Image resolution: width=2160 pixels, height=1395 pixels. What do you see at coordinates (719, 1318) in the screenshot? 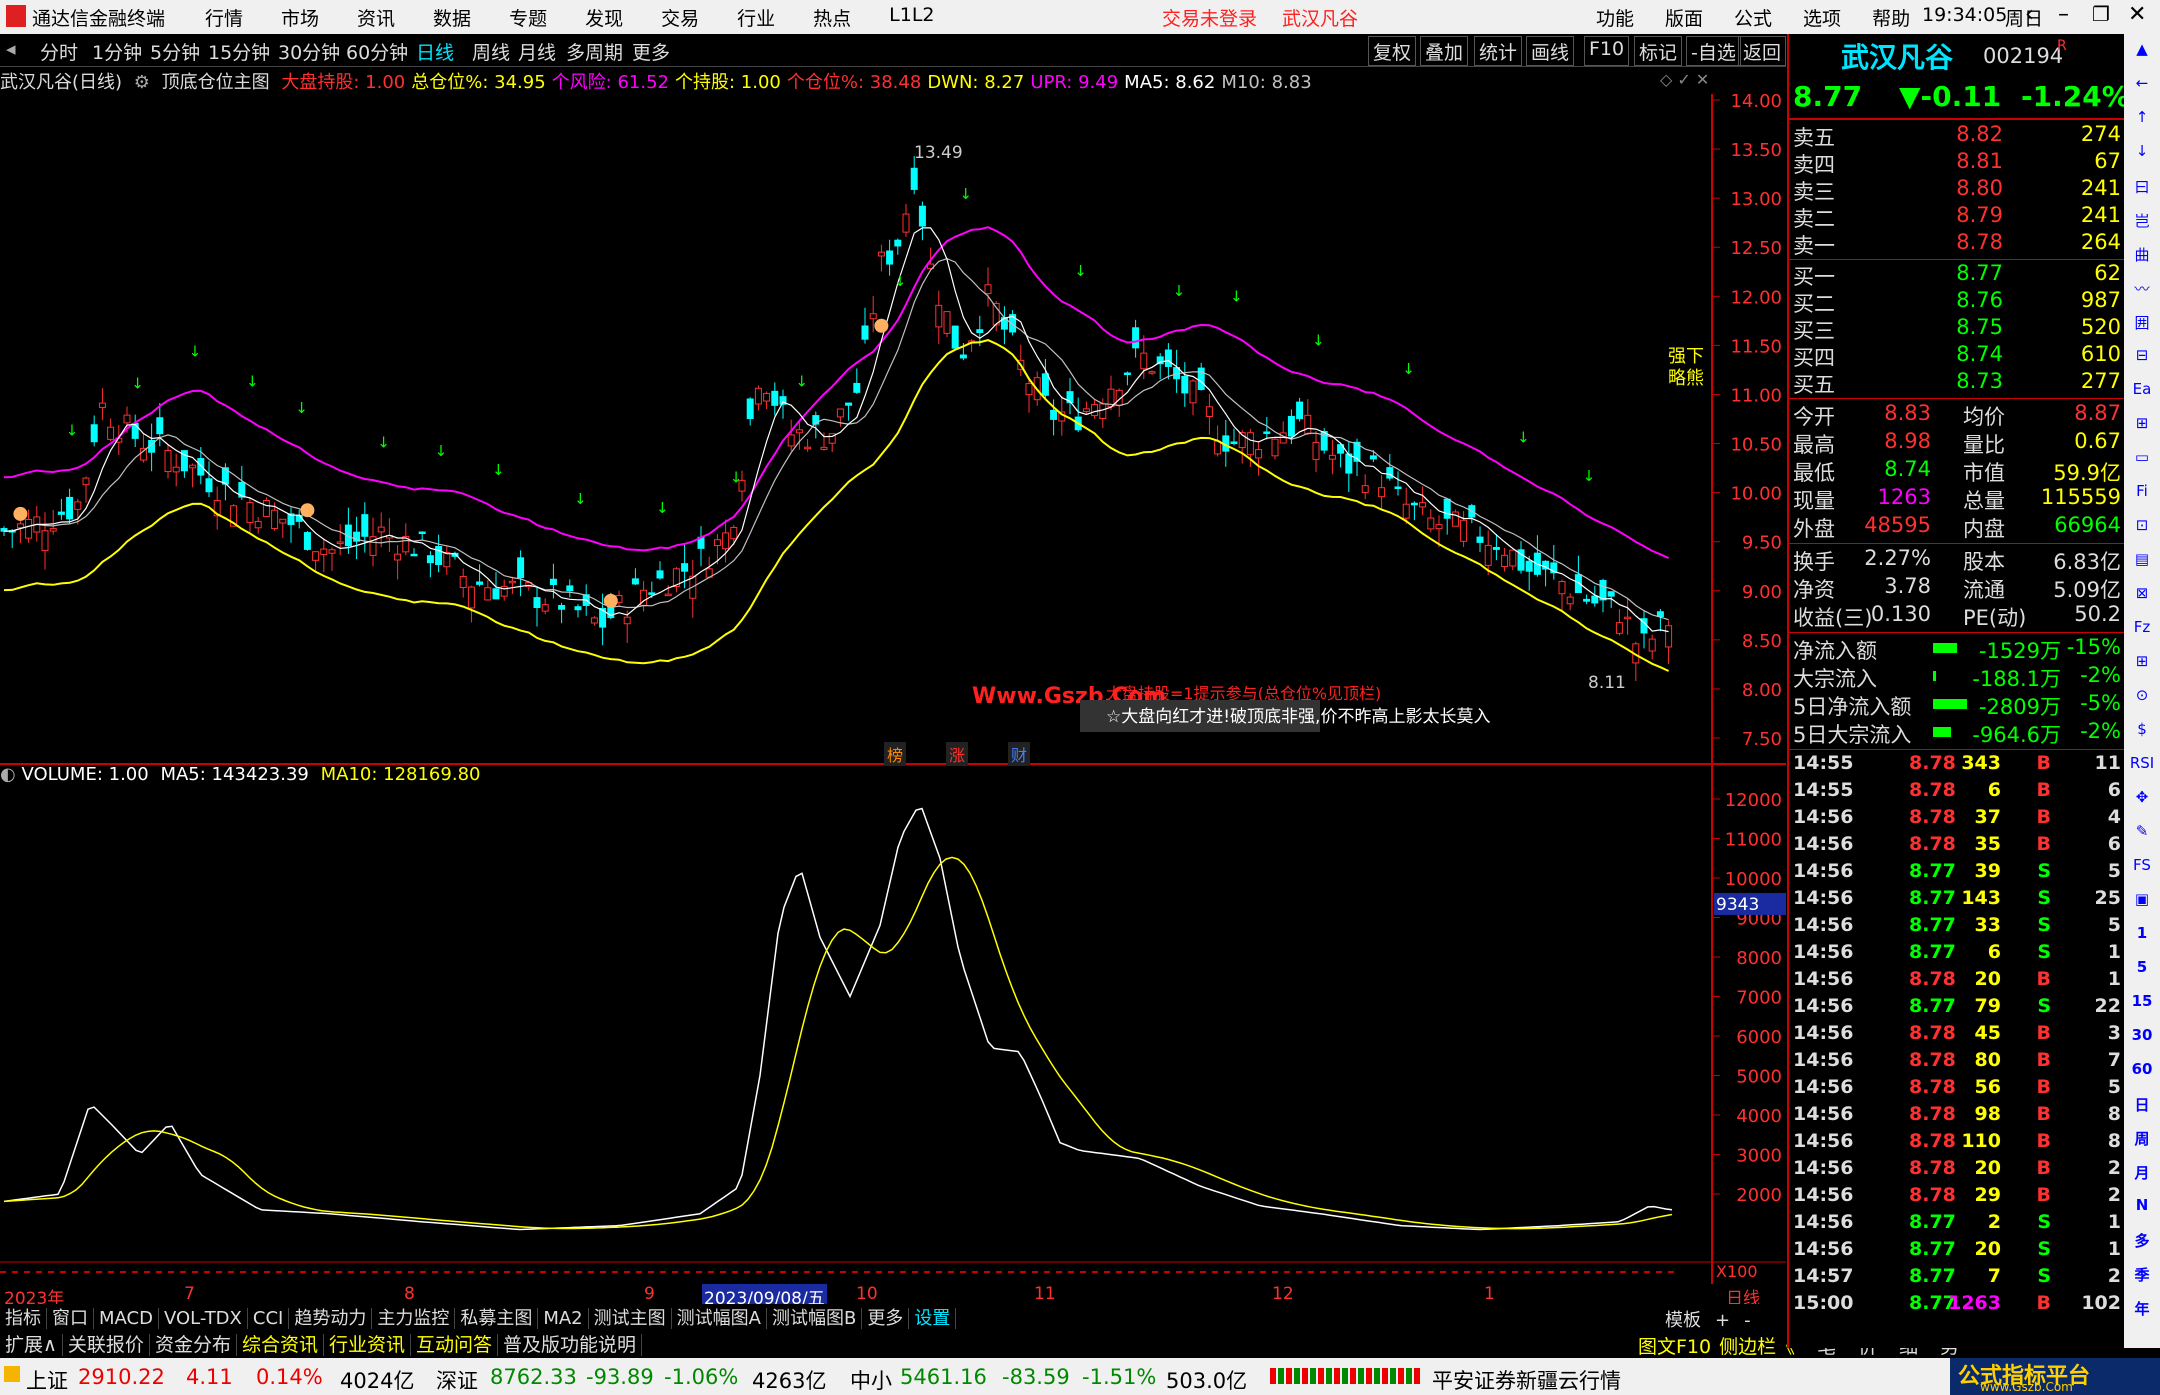
I see `indicator-tab-10: 测试幅图A` at bounding box center [719, 1318].